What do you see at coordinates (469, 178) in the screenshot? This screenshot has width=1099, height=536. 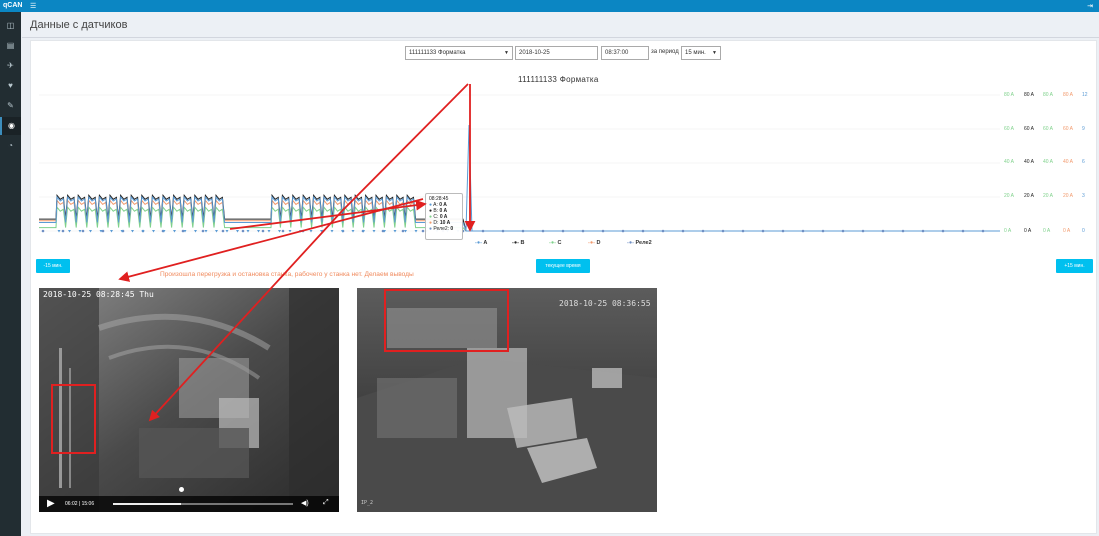 I see `series-line-relay` at bounding box center [469, 178].